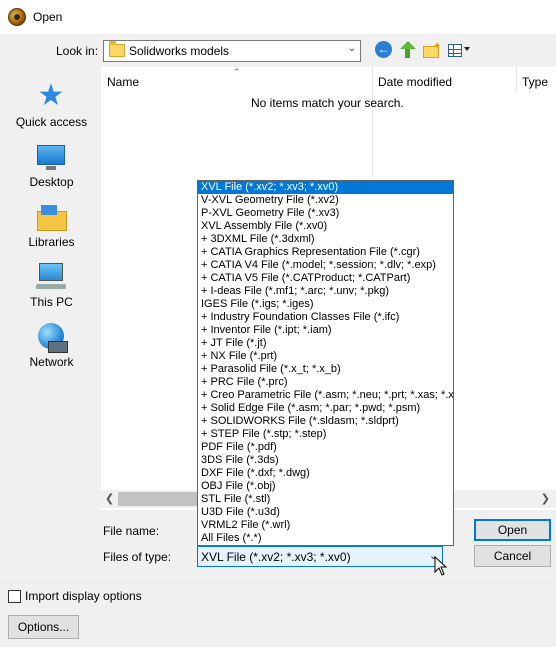 This screenshot has width=556, height=647. Describe the element at coordinates (237, 72) in the screenshot. I see `sort-ascending-icon: ⌃` at that location.